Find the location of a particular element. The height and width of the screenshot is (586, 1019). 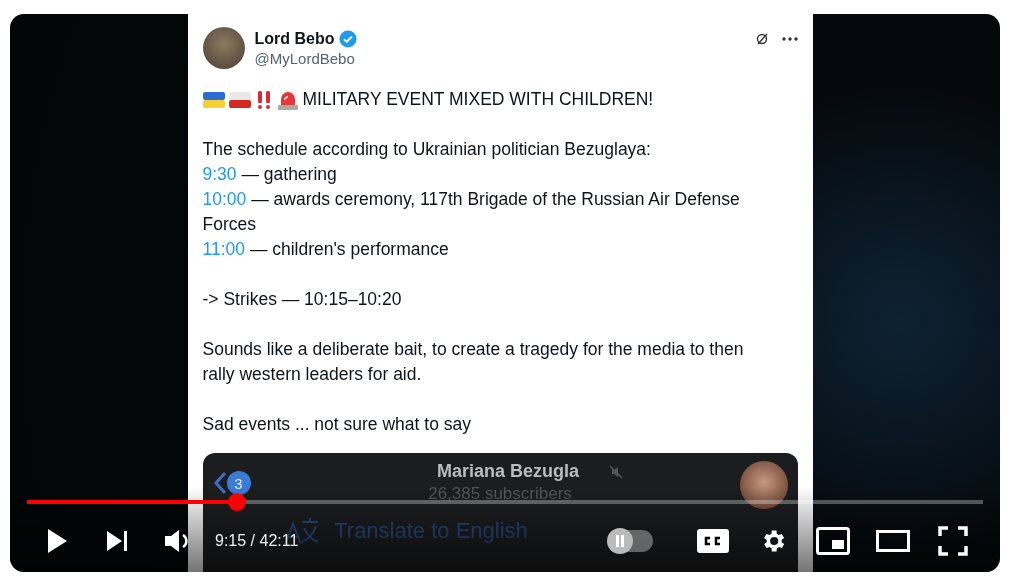

translate-link: Translate to English is located at coordinates (431, 531).